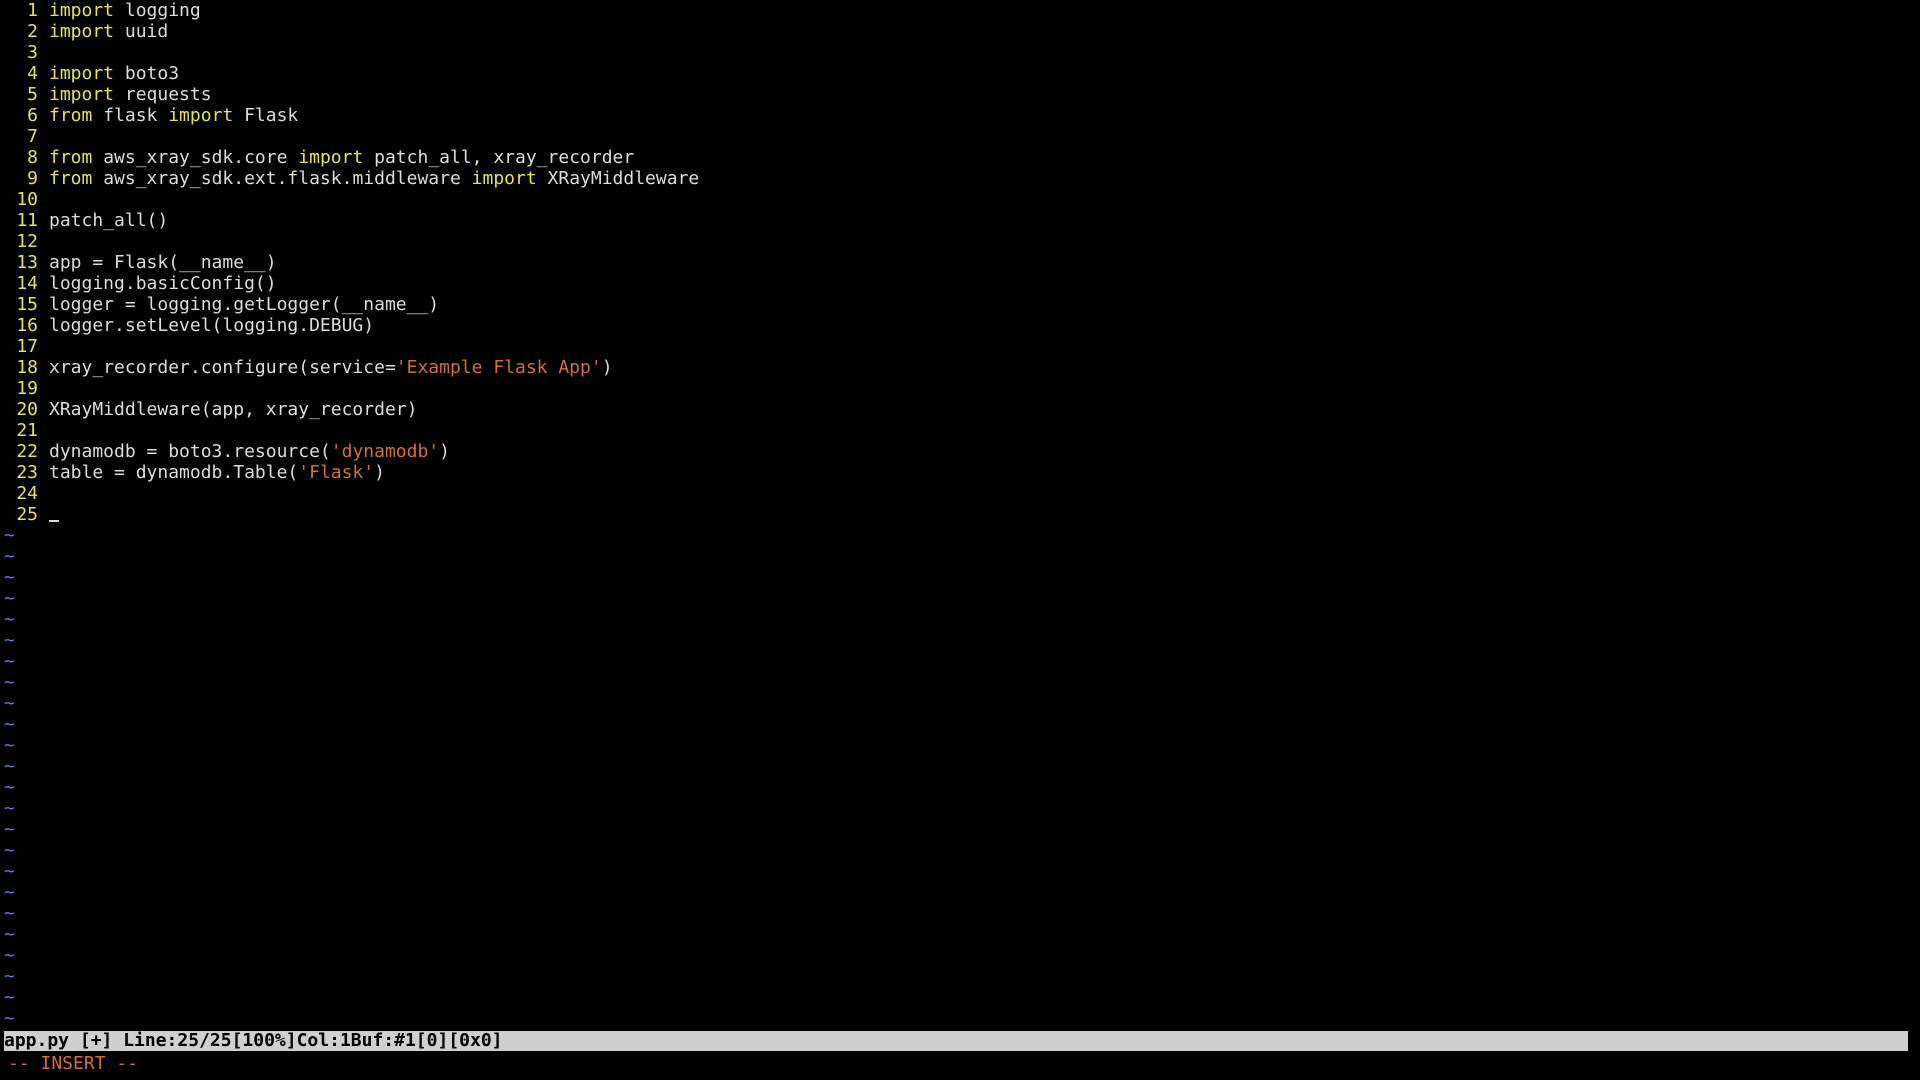  What do you see at coordinates (32, 178) in the screenshot?
I see `line-number: 9` at bounding box center [32, 178].